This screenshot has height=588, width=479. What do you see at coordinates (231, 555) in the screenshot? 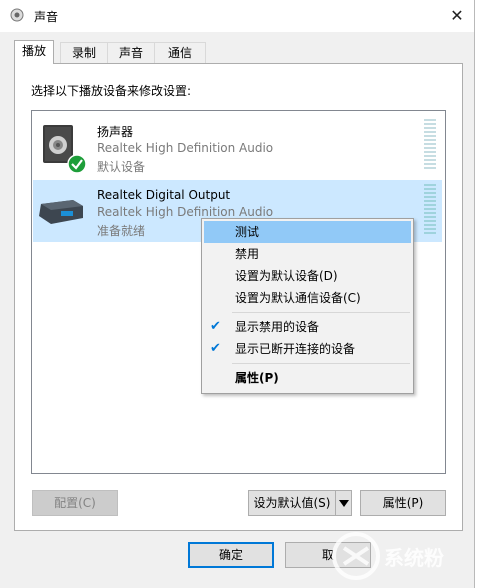
I see `ok-button: 确定` at bounding box center [231, 555].